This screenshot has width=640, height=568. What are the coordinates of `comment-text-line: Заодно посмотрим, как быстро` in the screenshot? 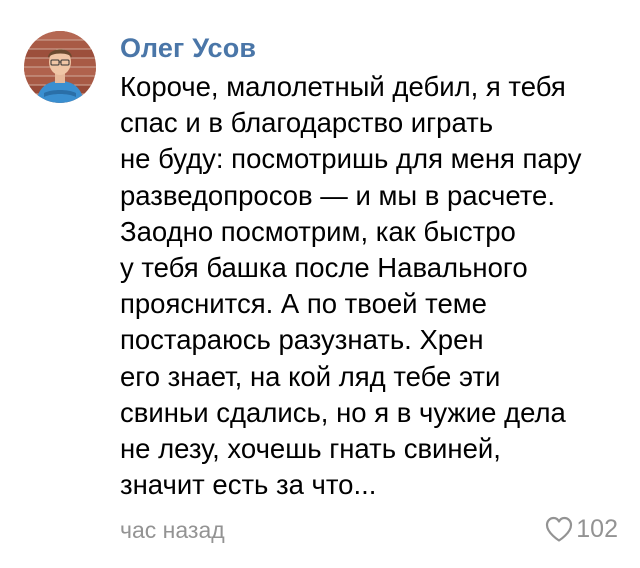 It's located at (318, 231).